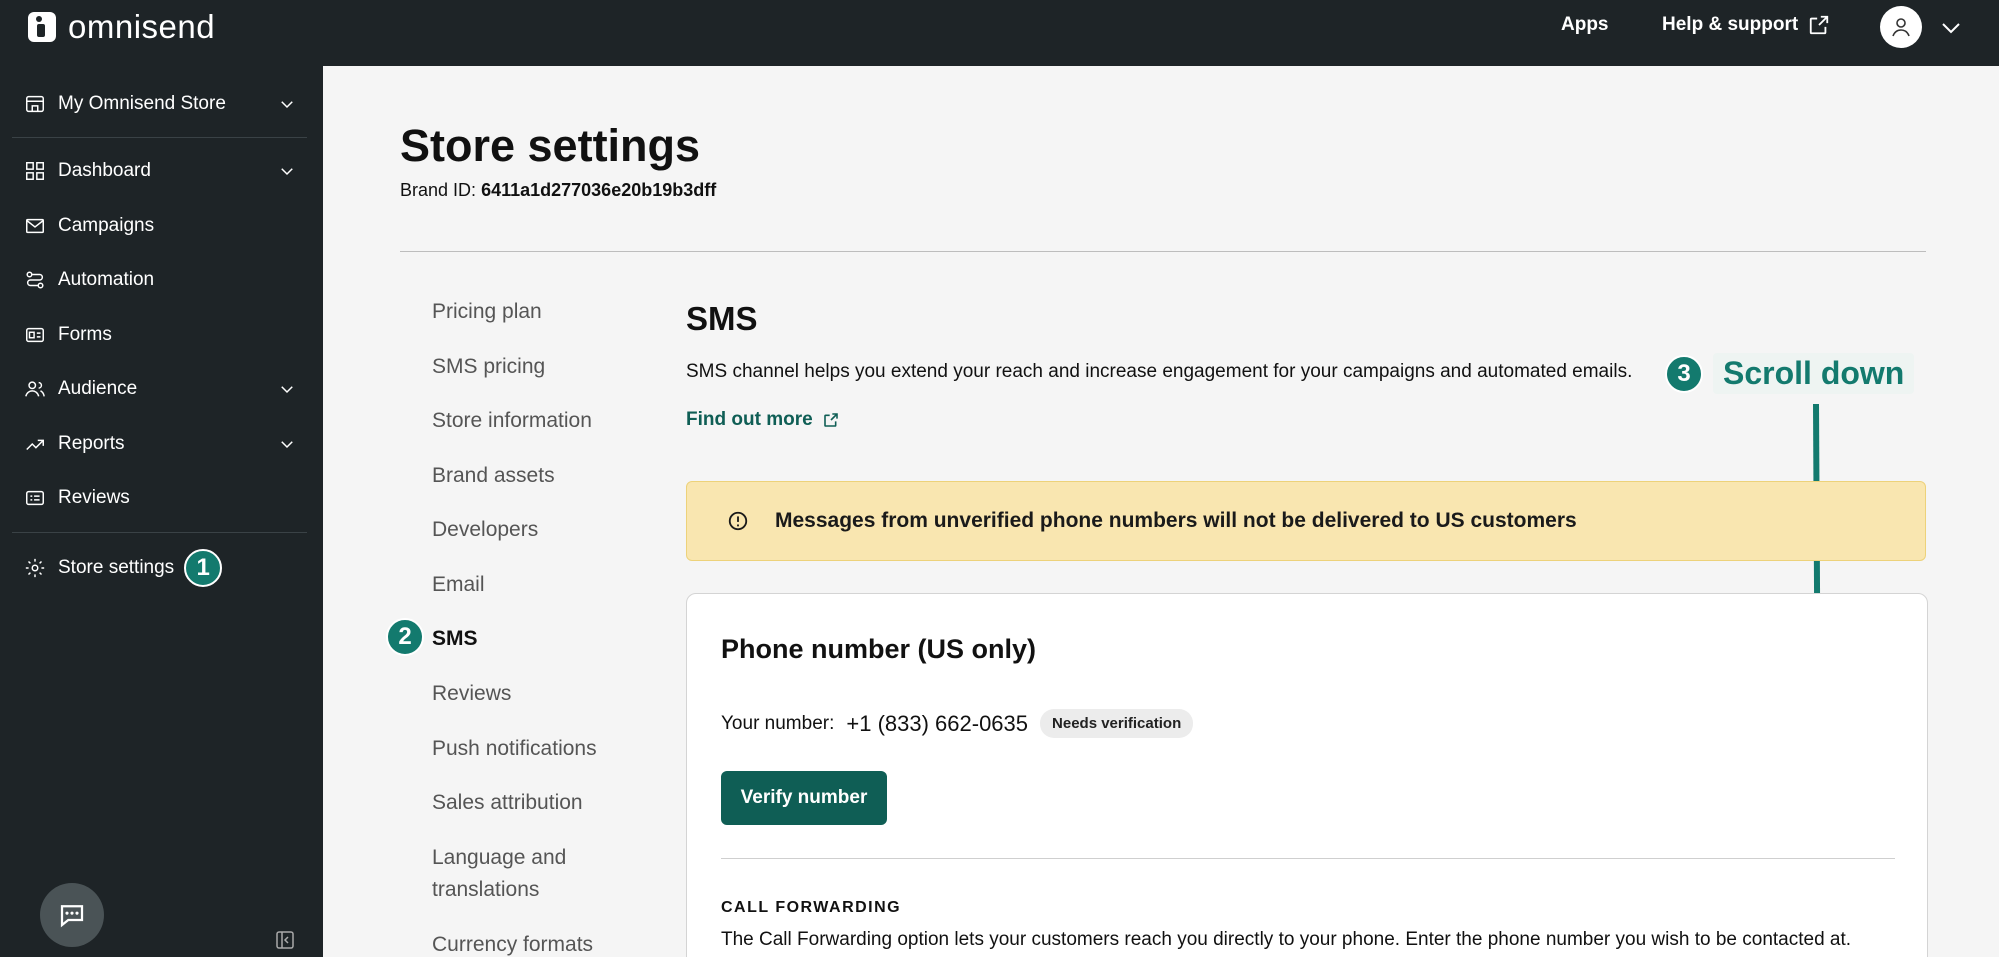 The height and width of the screenshot is (957, 1999). Describe the element at coordinates (778, 723) in the screenshot. I see `your-number-label: Your number:` at that location.